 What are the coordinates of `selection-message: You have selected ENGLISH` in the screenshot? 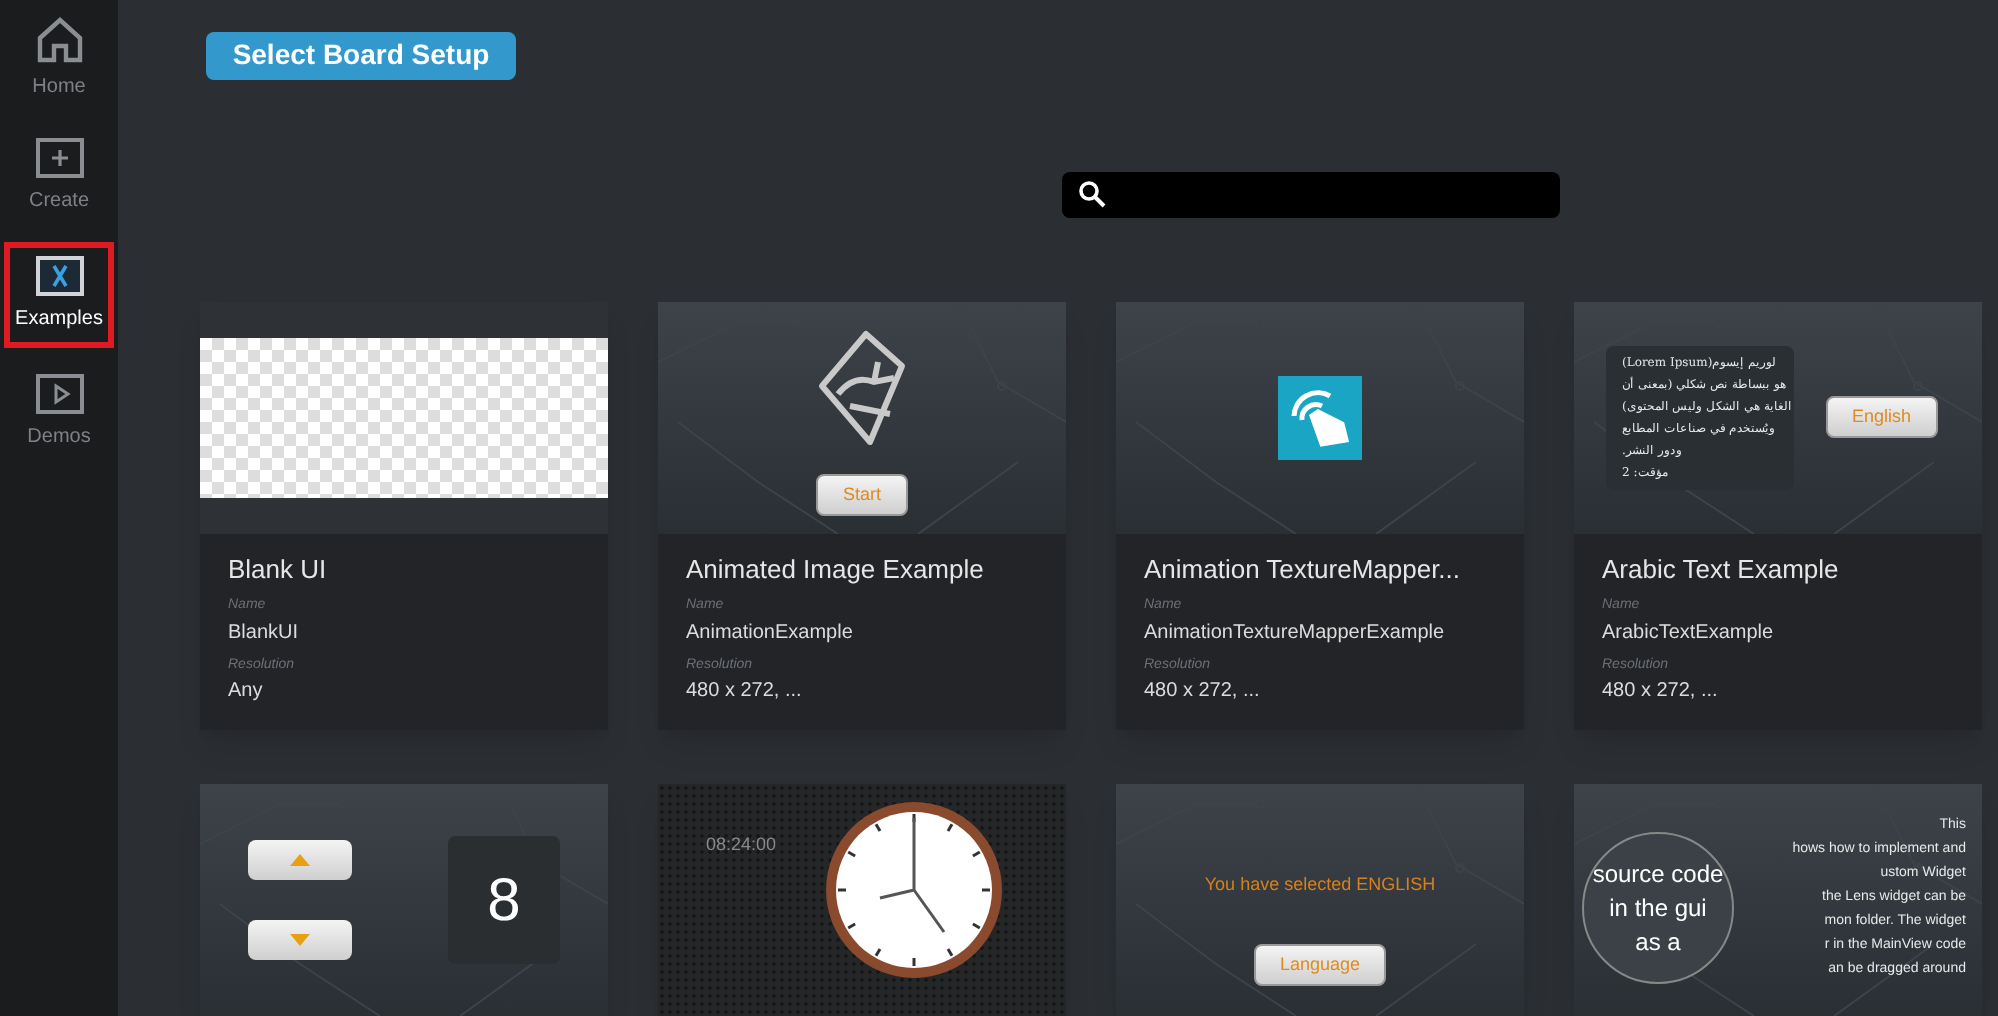 It's located at (1320, 885).